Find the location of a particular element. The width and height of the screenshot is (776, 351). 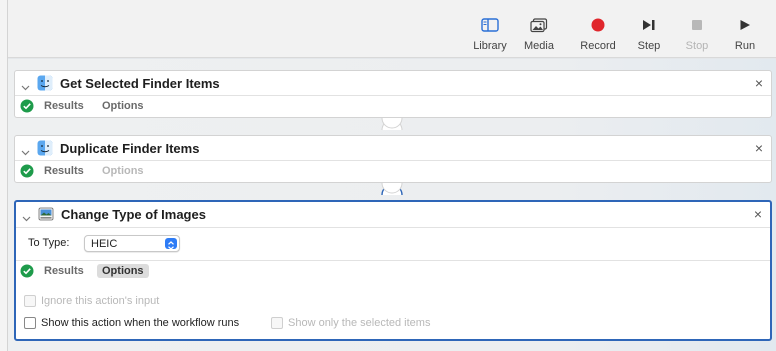

divider is located at coordinates (393, 227).